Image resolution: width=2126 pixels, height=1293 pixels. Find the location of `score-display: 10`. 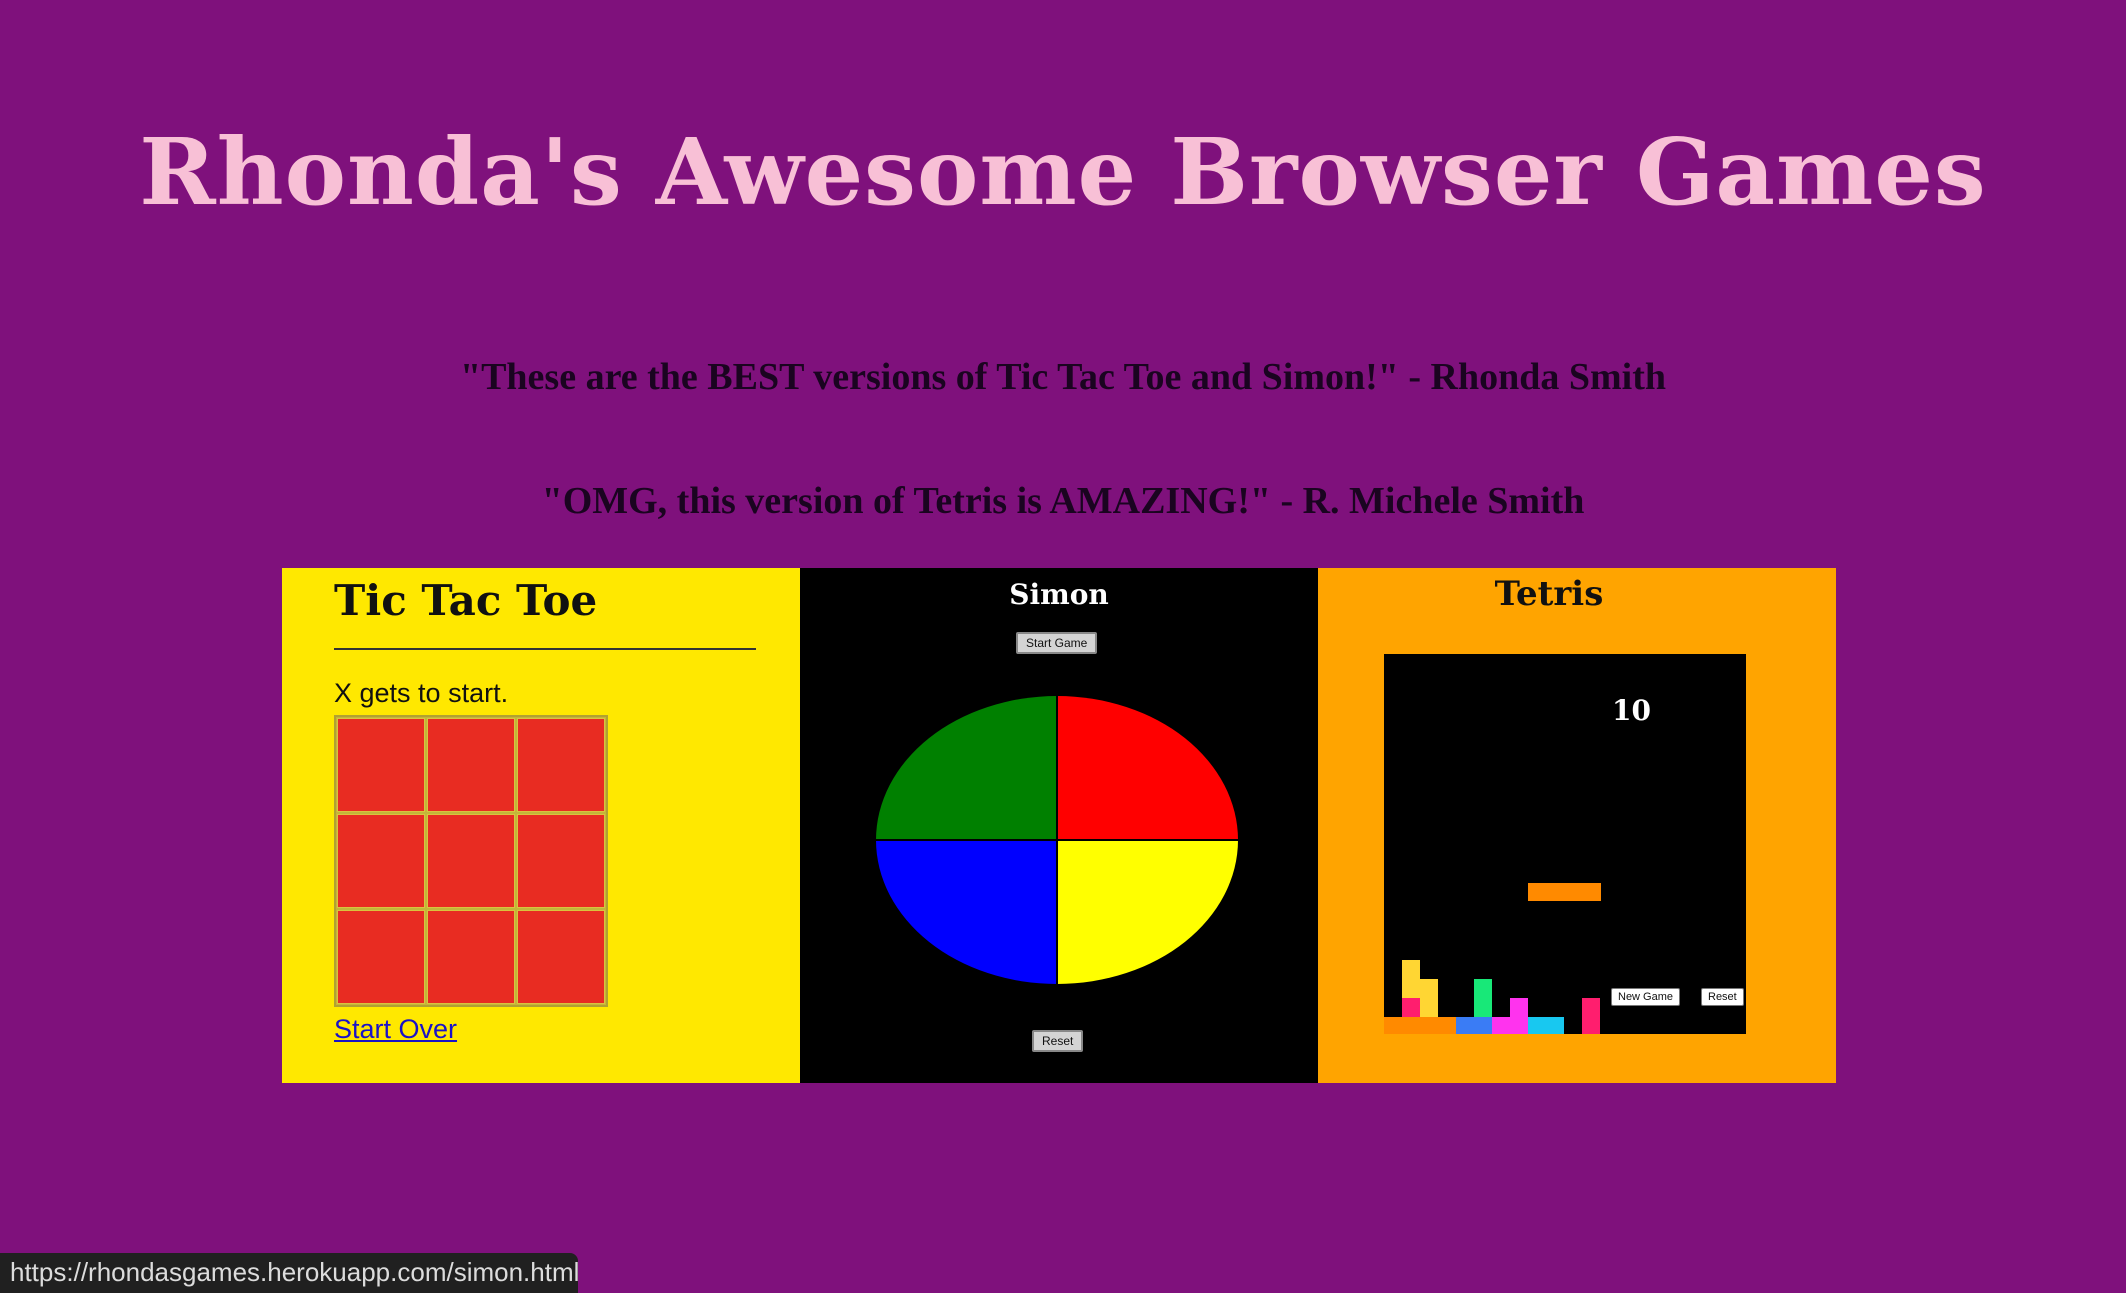

score-display: 10 is located at coordinates (1631, 710).